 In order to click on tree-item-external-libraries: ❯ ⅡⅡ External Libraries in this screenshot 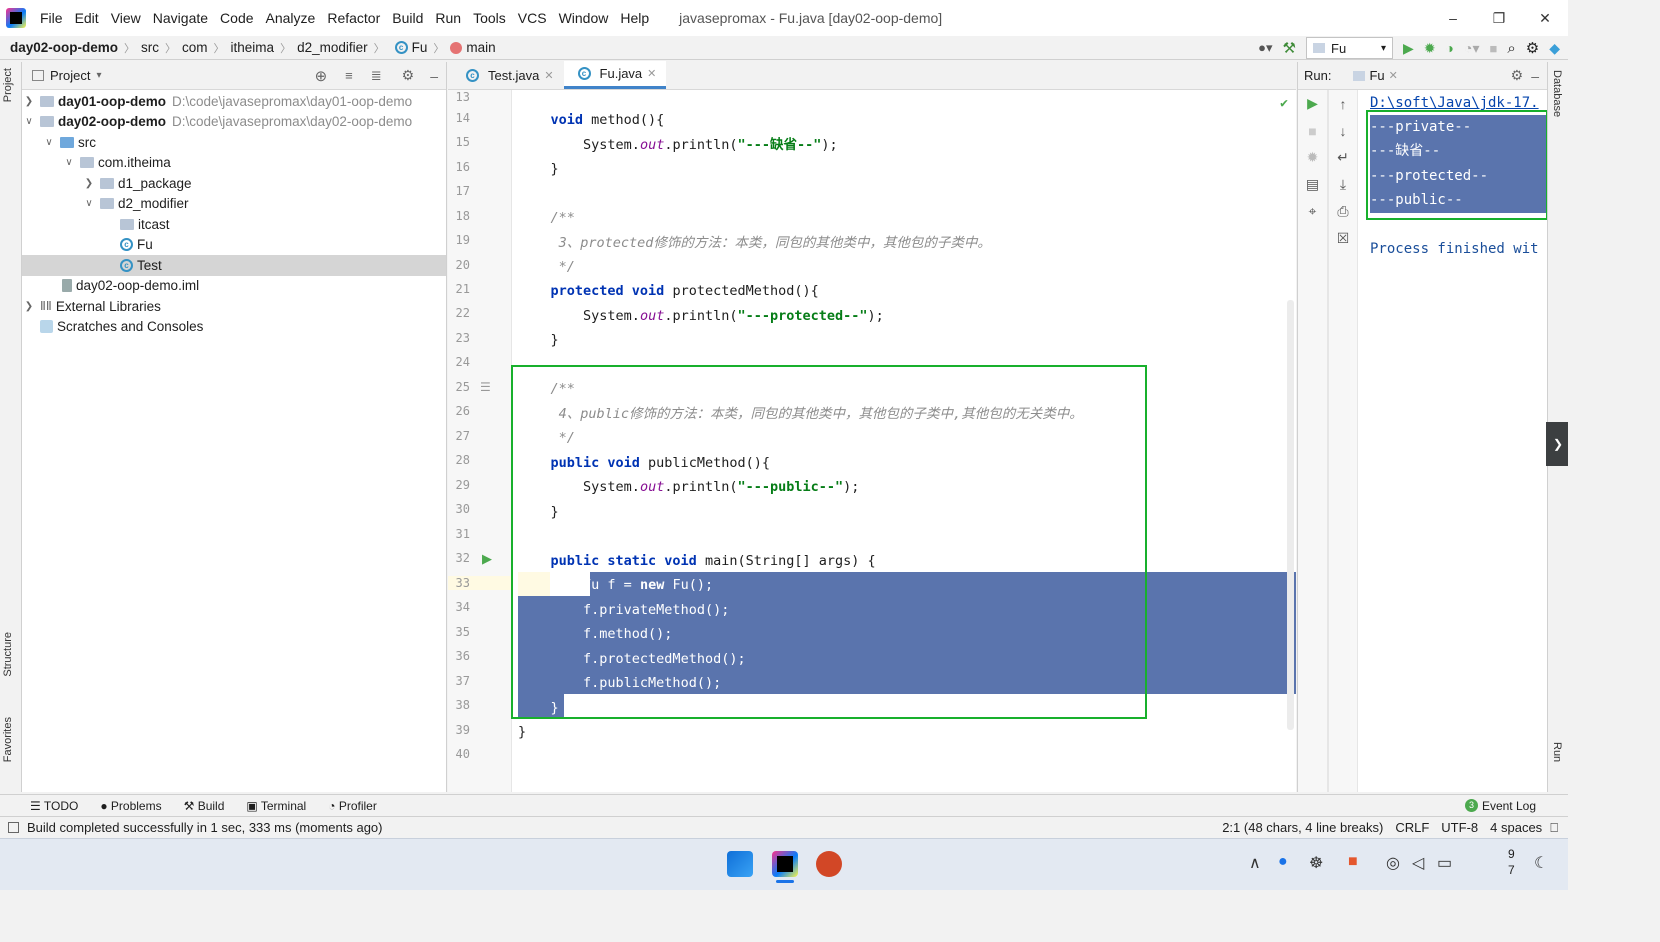, I will do `click(234, 306)`.